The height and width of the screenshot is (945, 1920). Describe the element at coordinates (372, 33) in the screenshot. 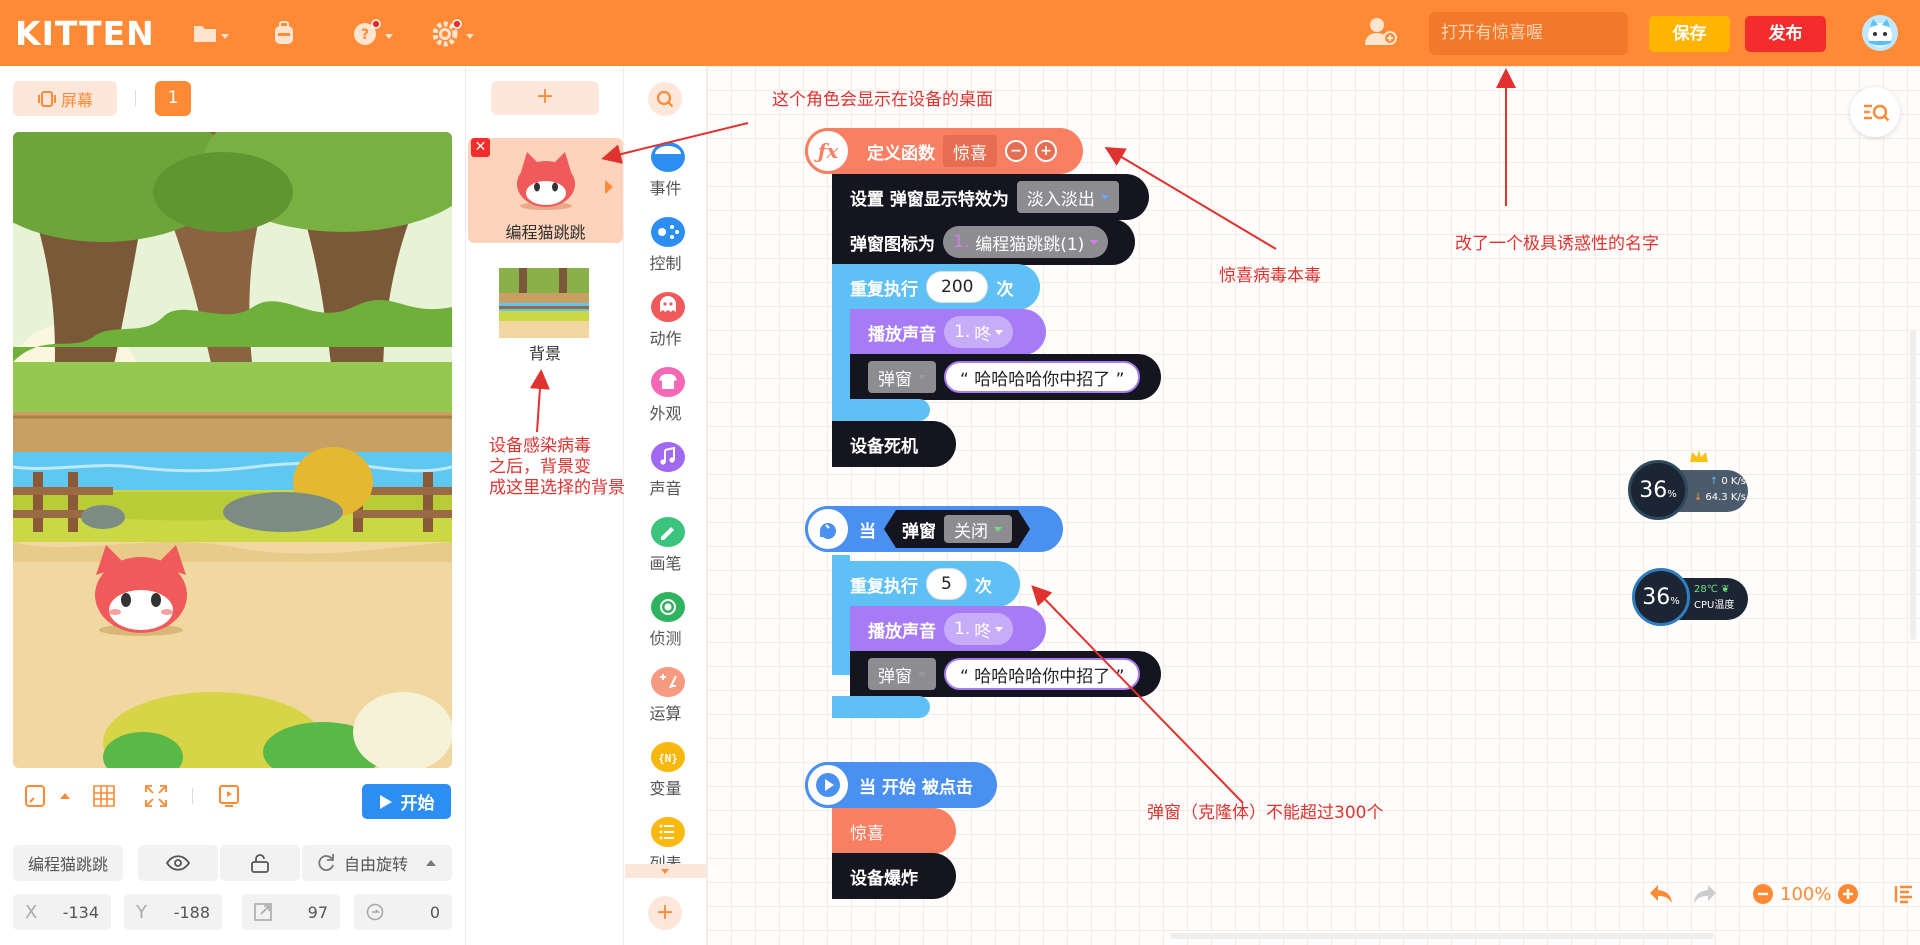

I see `help-menu: ?` at that location.